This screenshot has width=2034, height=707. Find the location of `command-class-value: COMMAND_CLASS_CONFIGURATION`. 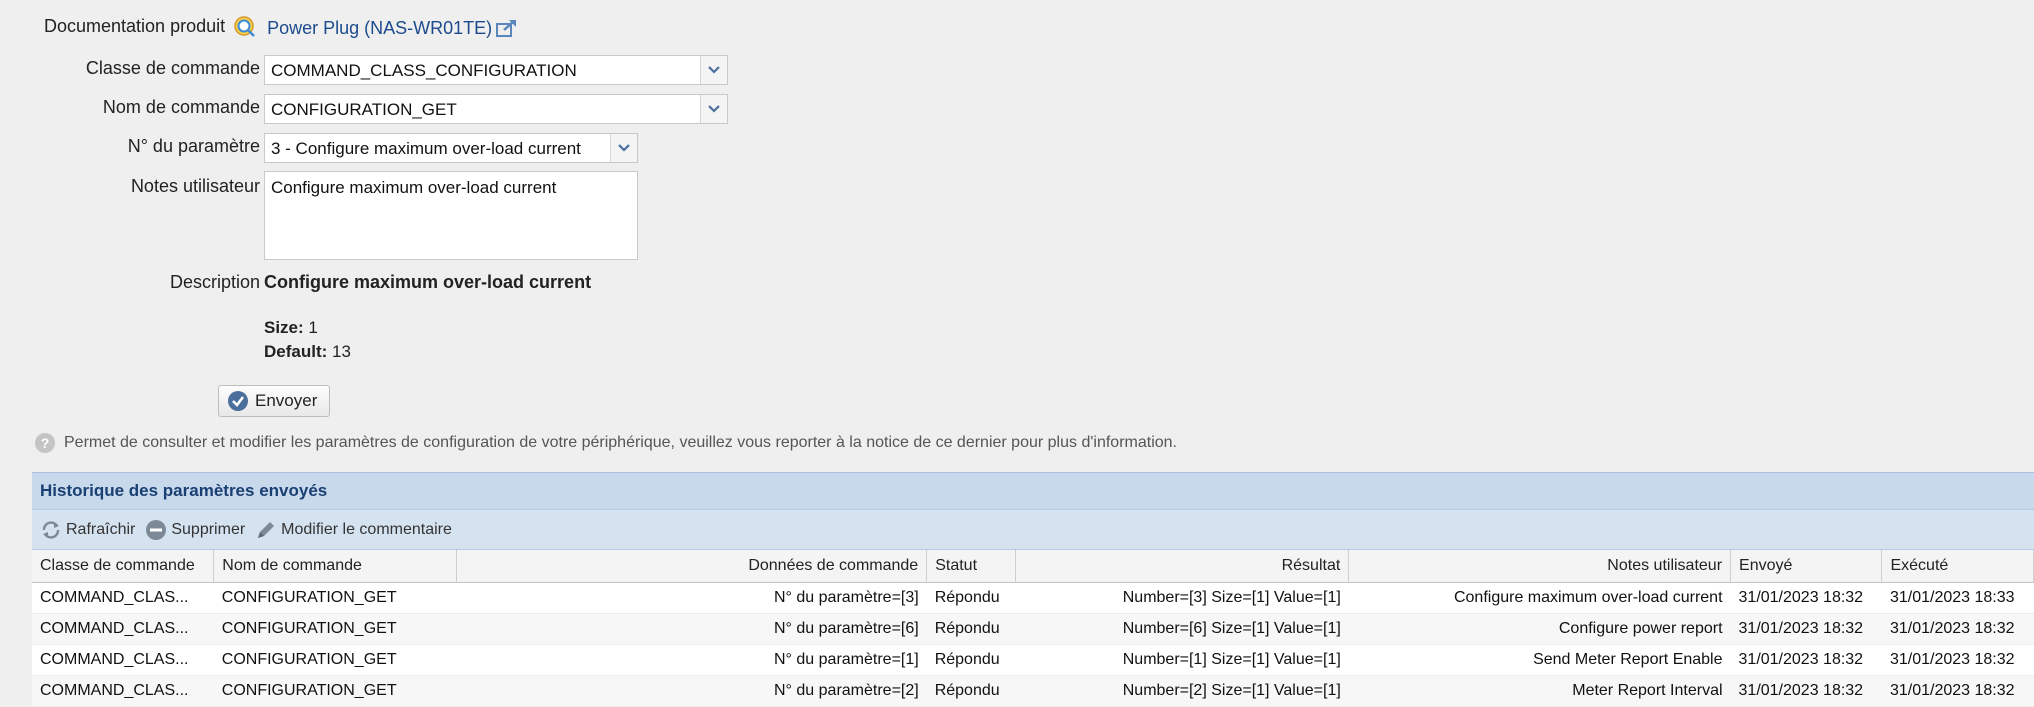

command-class-value: COMMAND_CLASS_CONFIGURATION is located at coordinates (424, 70).